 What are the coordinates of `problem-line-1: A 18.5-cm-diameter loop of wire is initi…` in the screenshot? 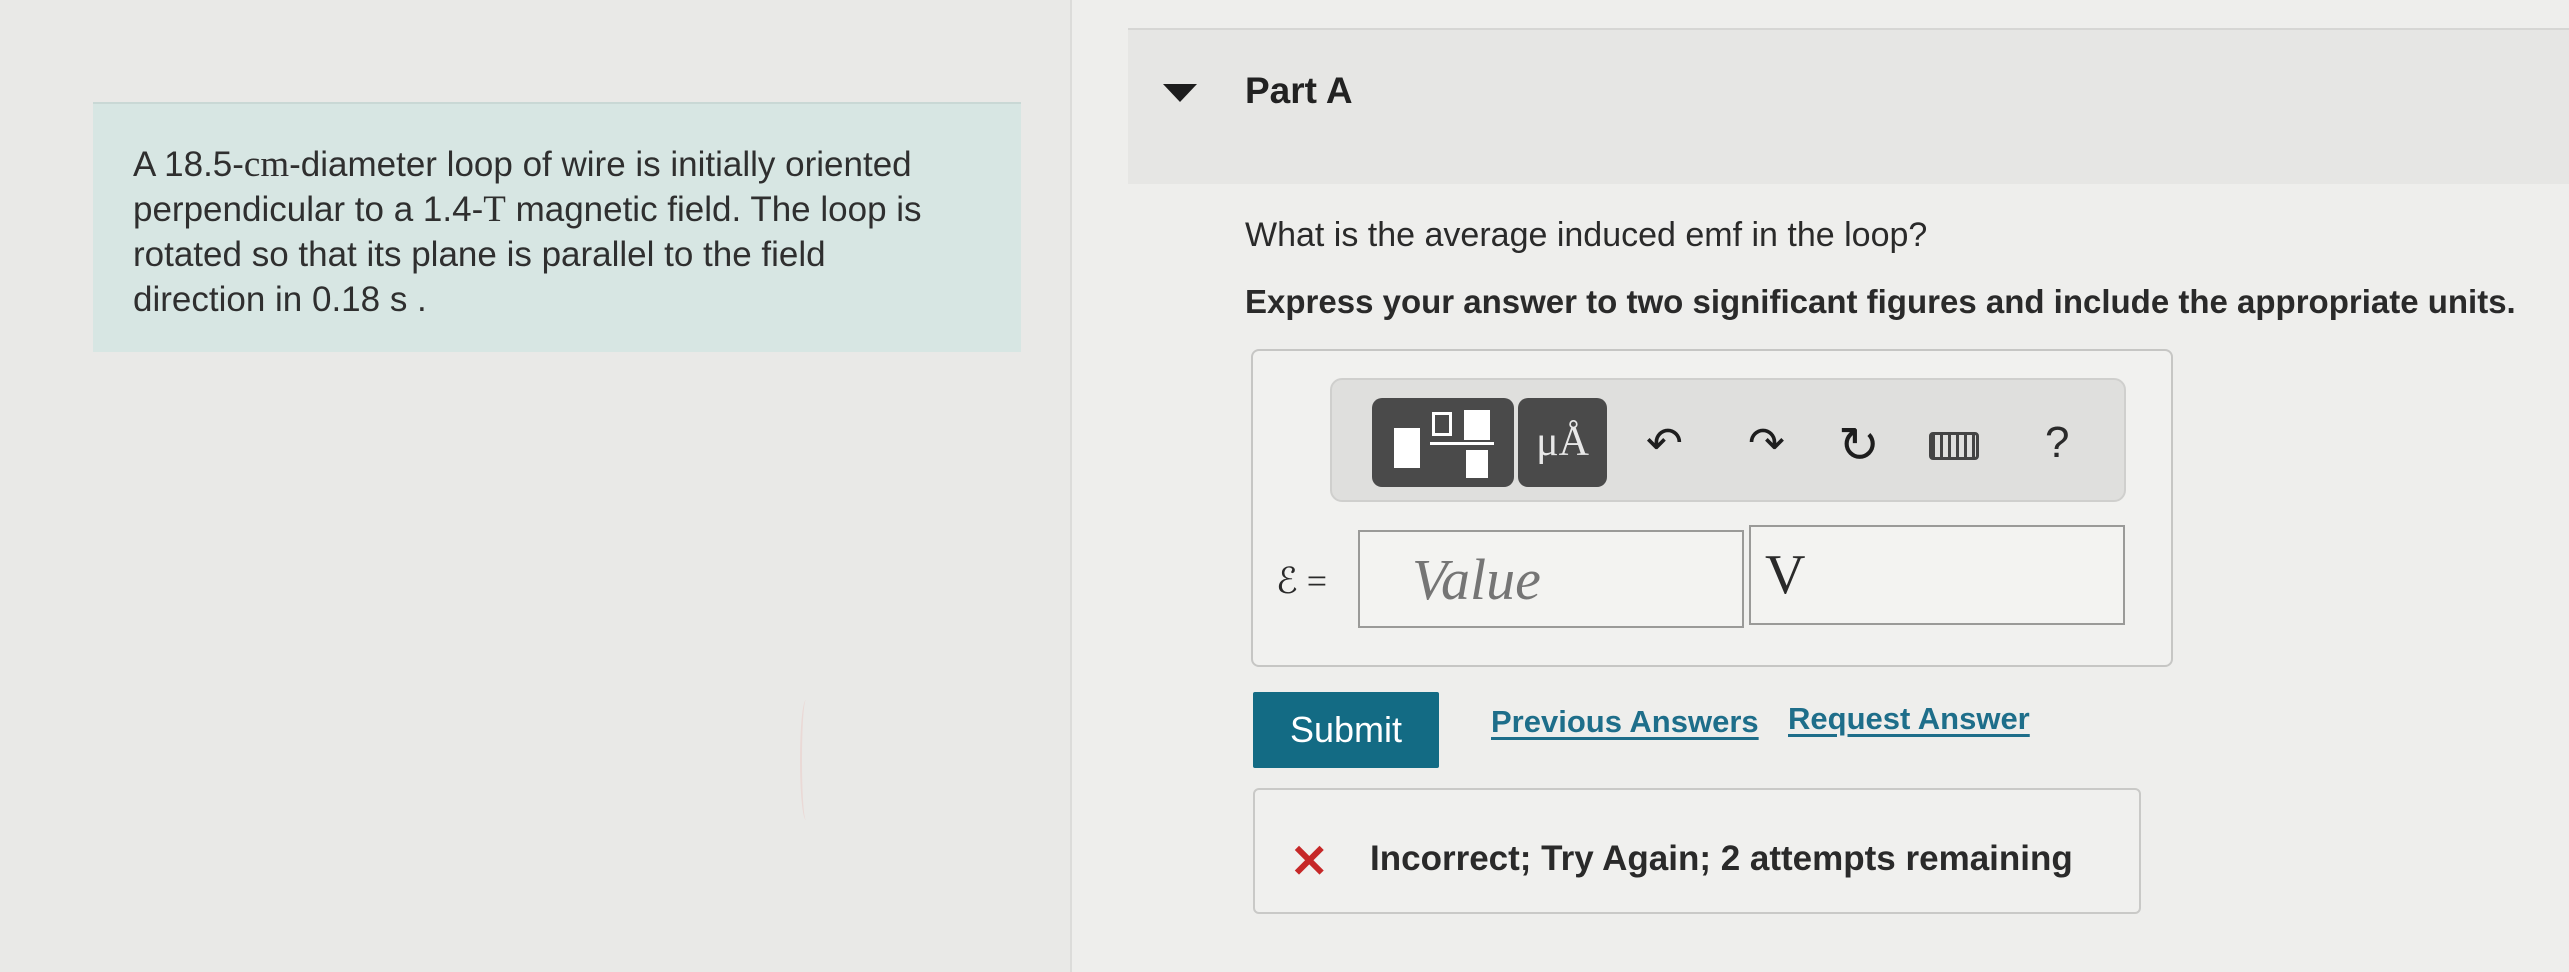 It's located at (522, 164).